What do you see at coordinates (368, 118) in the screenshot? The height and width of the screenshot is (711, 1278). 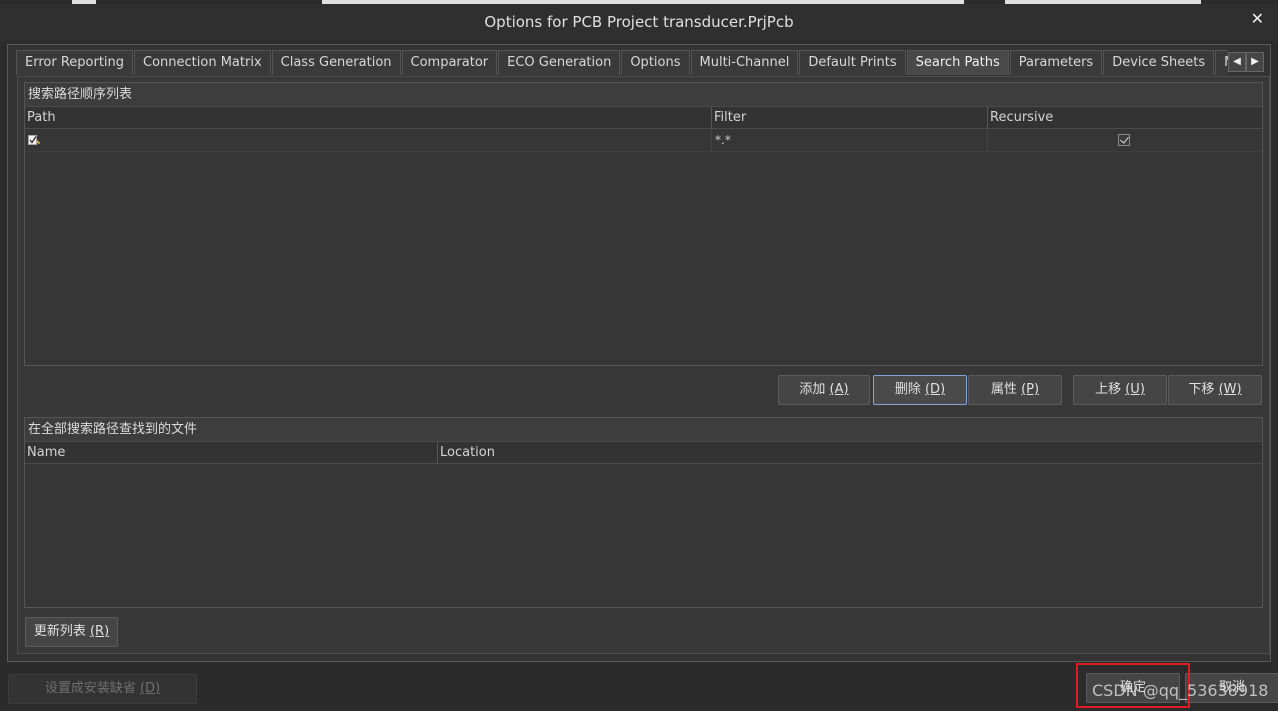 I see `column-path: Path` at bounding box center [368, 118].